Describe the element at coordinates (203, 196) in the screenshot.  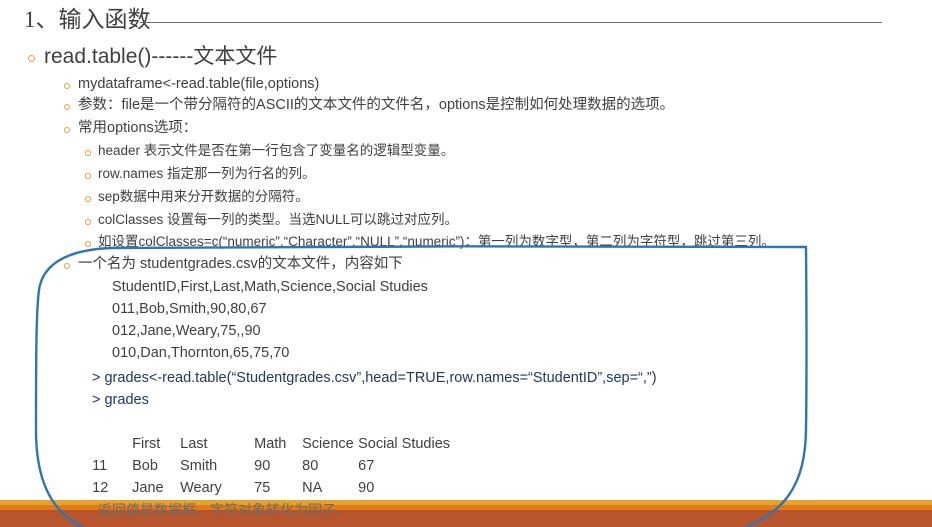
I see `bullet-level3-label: sep数据中用来分开数据的分隔符。` at that location.